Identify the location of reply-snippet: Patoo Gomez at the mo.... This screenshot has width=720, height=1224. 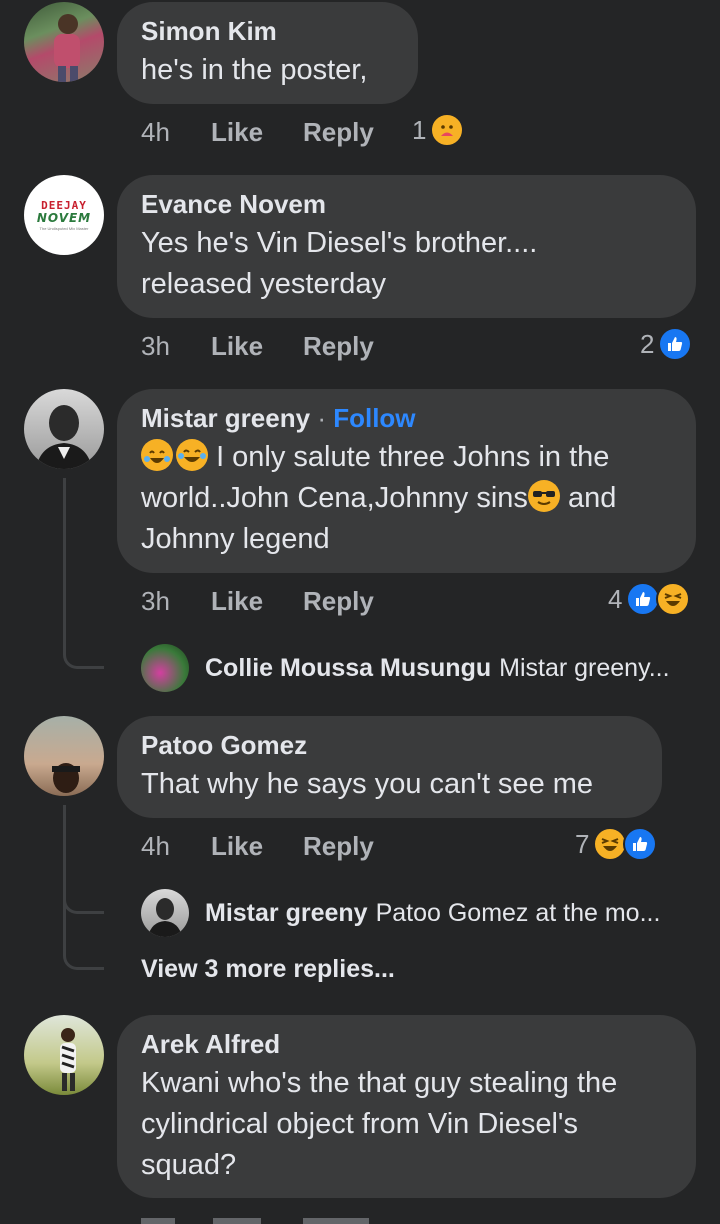
(518, 912).